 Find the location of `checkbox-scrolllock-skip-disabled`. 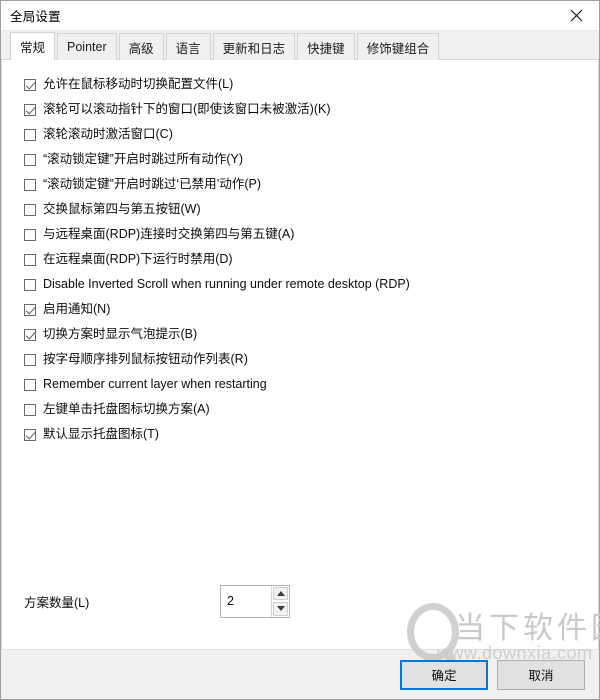

checkbox-scrolllock-skip-disabled is located at coordinates (30, 184).